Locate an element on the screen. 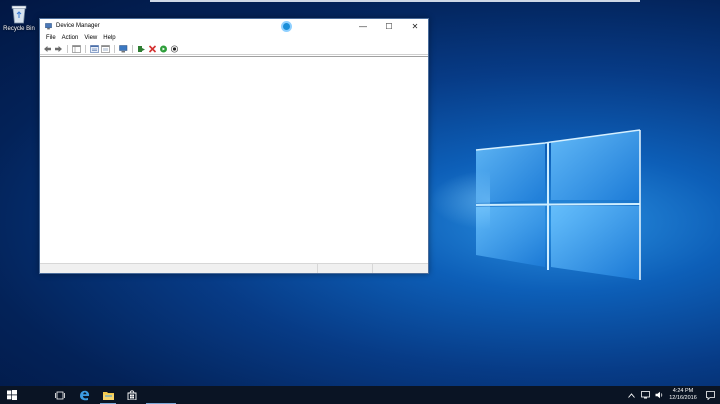 This screenshot has width=720, height=404. toolbar is located at coordinates (234, 49).